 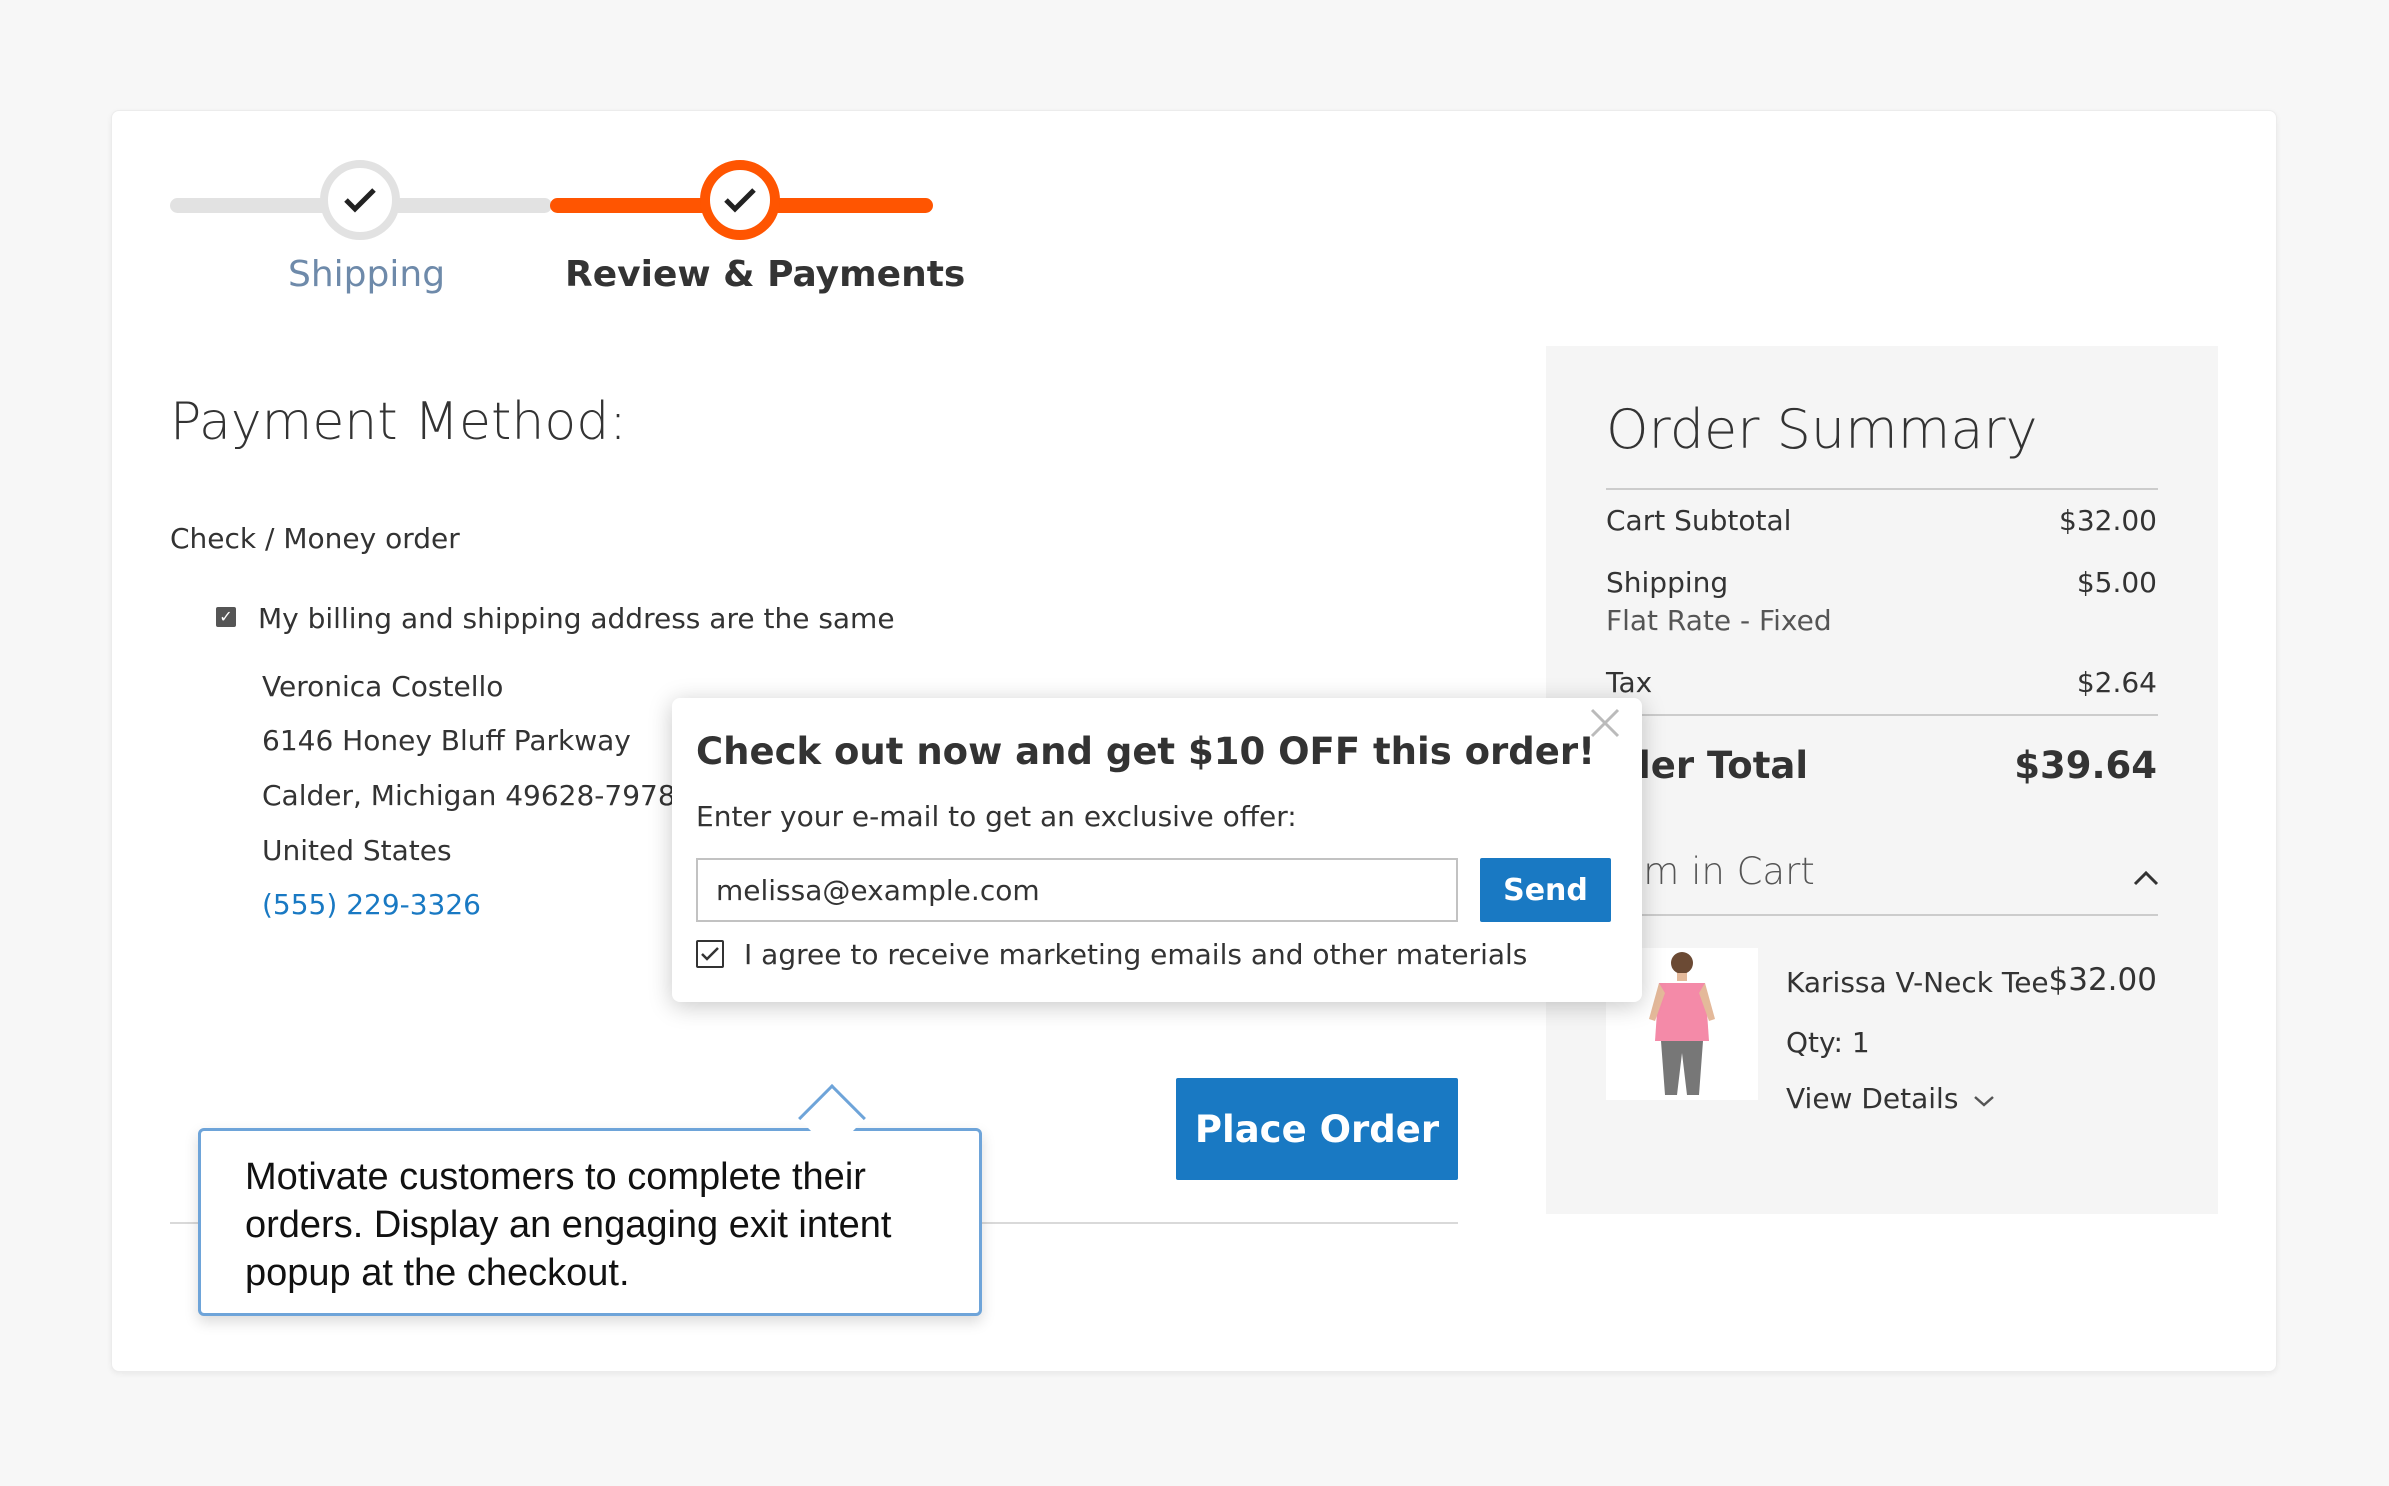 What do you see at coordinates (398, 422) in the screenshot?
I see `payment-method-title: Payment Method:` at bounding box center [398, 422].